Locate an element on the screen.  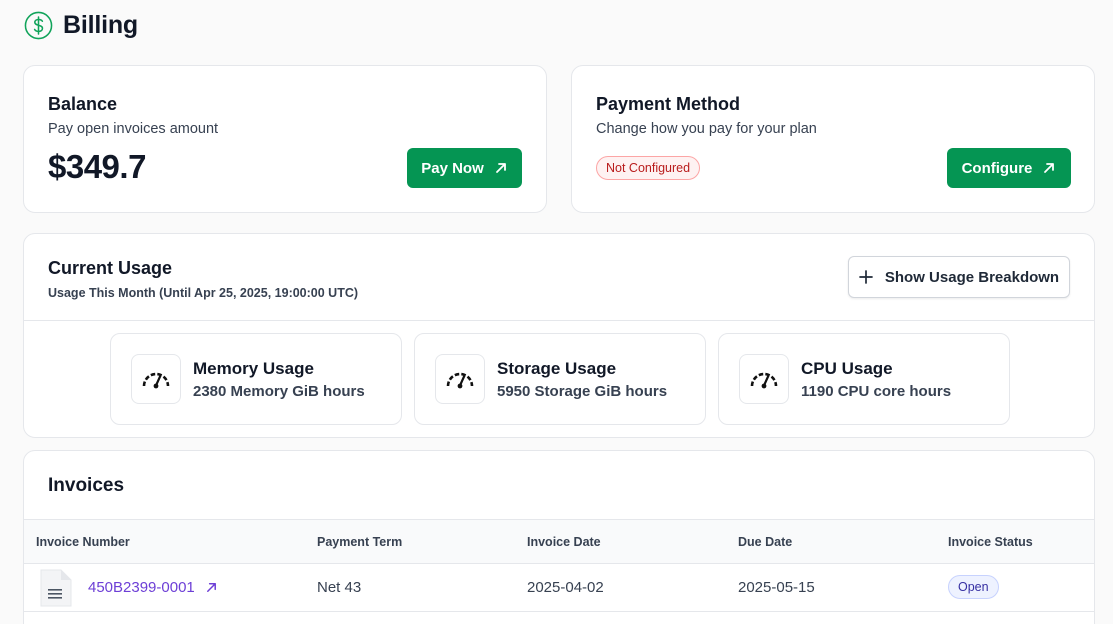
invoice-number: 450B2399-0001 is located at coordinates (141, 587).